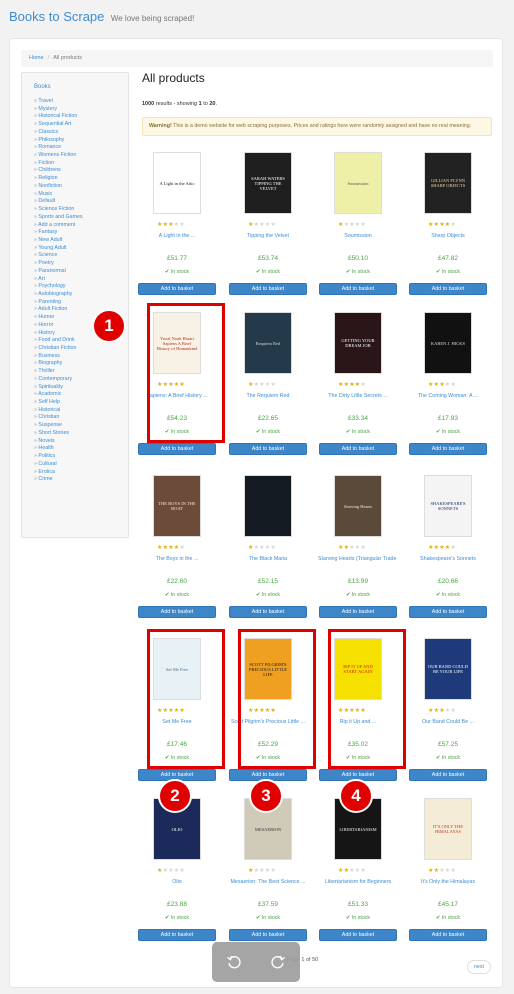 This screenshot has height=994, width=514. I want to click on book-cover-image: Starving Hearts, so click(358, 506).